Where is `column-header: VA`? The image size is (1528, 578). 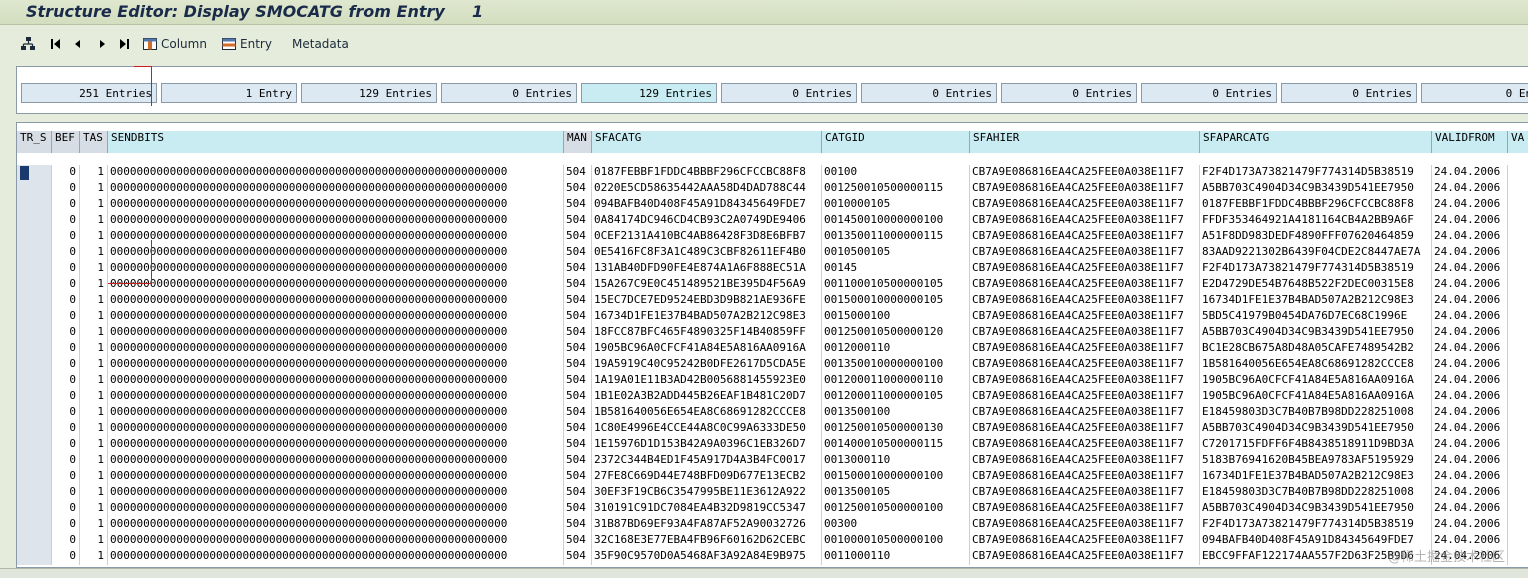
column-header: VA is located at coordinates (1518, 142).